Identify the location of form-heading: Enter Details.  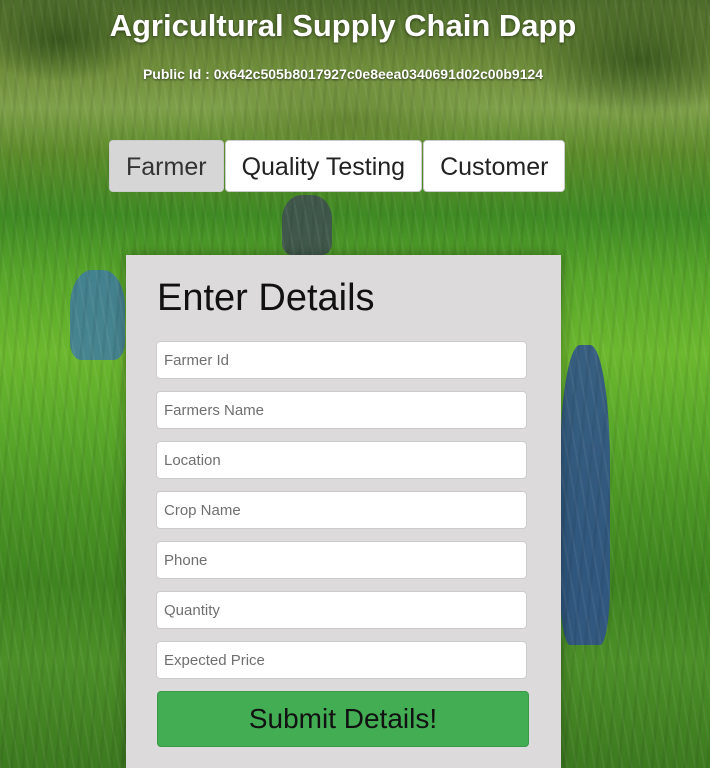
(266, 298).